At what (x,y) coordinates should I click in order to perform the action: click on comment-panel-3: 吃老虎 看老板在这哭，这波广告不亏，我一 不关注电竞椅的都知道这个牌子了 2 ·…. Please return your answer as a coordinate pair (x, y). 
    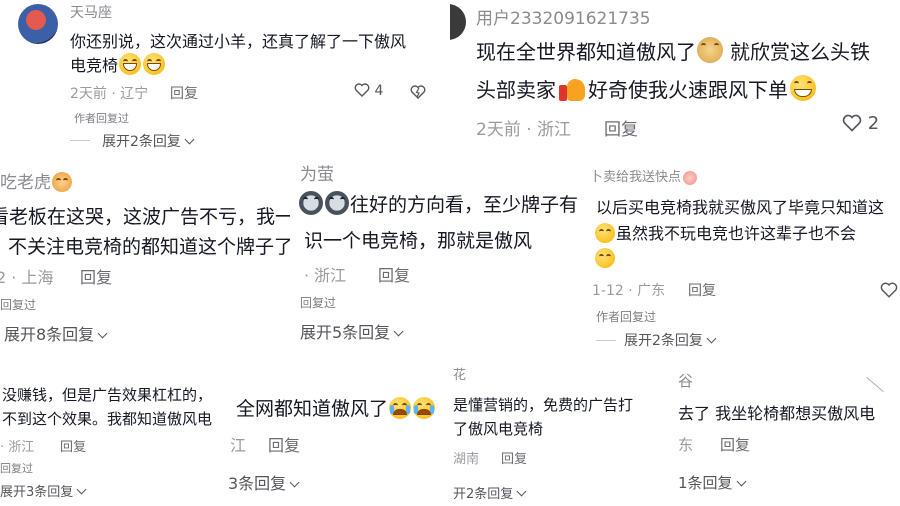
    Looking at the image, I should click on (150, 256).